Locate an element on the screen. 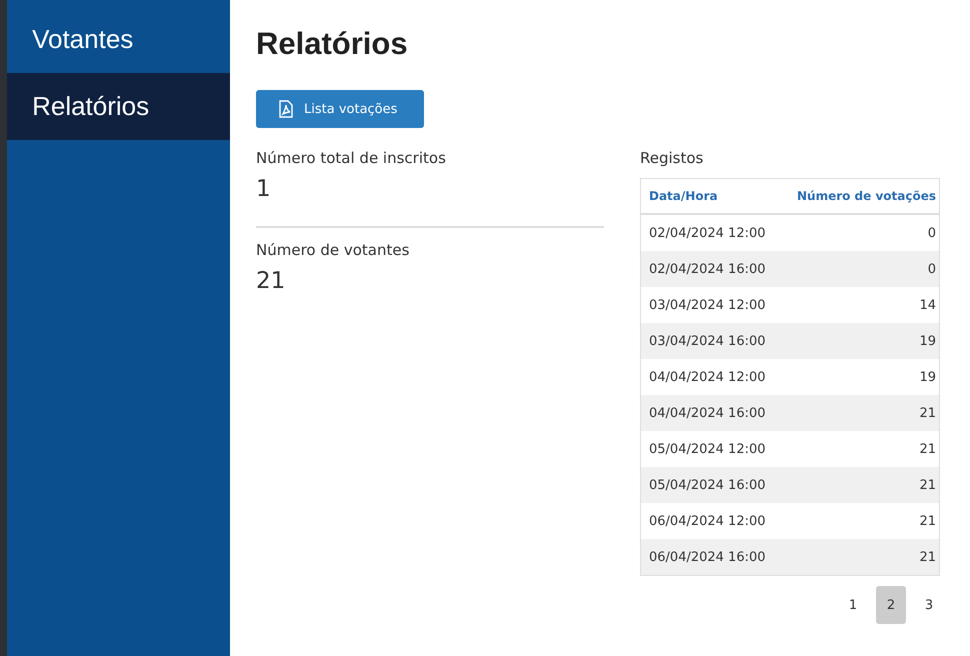 The height and width of the screenshot is (656, 970). table-cell: 02/04/2024 12:00 is located at coordinates (710, 232).